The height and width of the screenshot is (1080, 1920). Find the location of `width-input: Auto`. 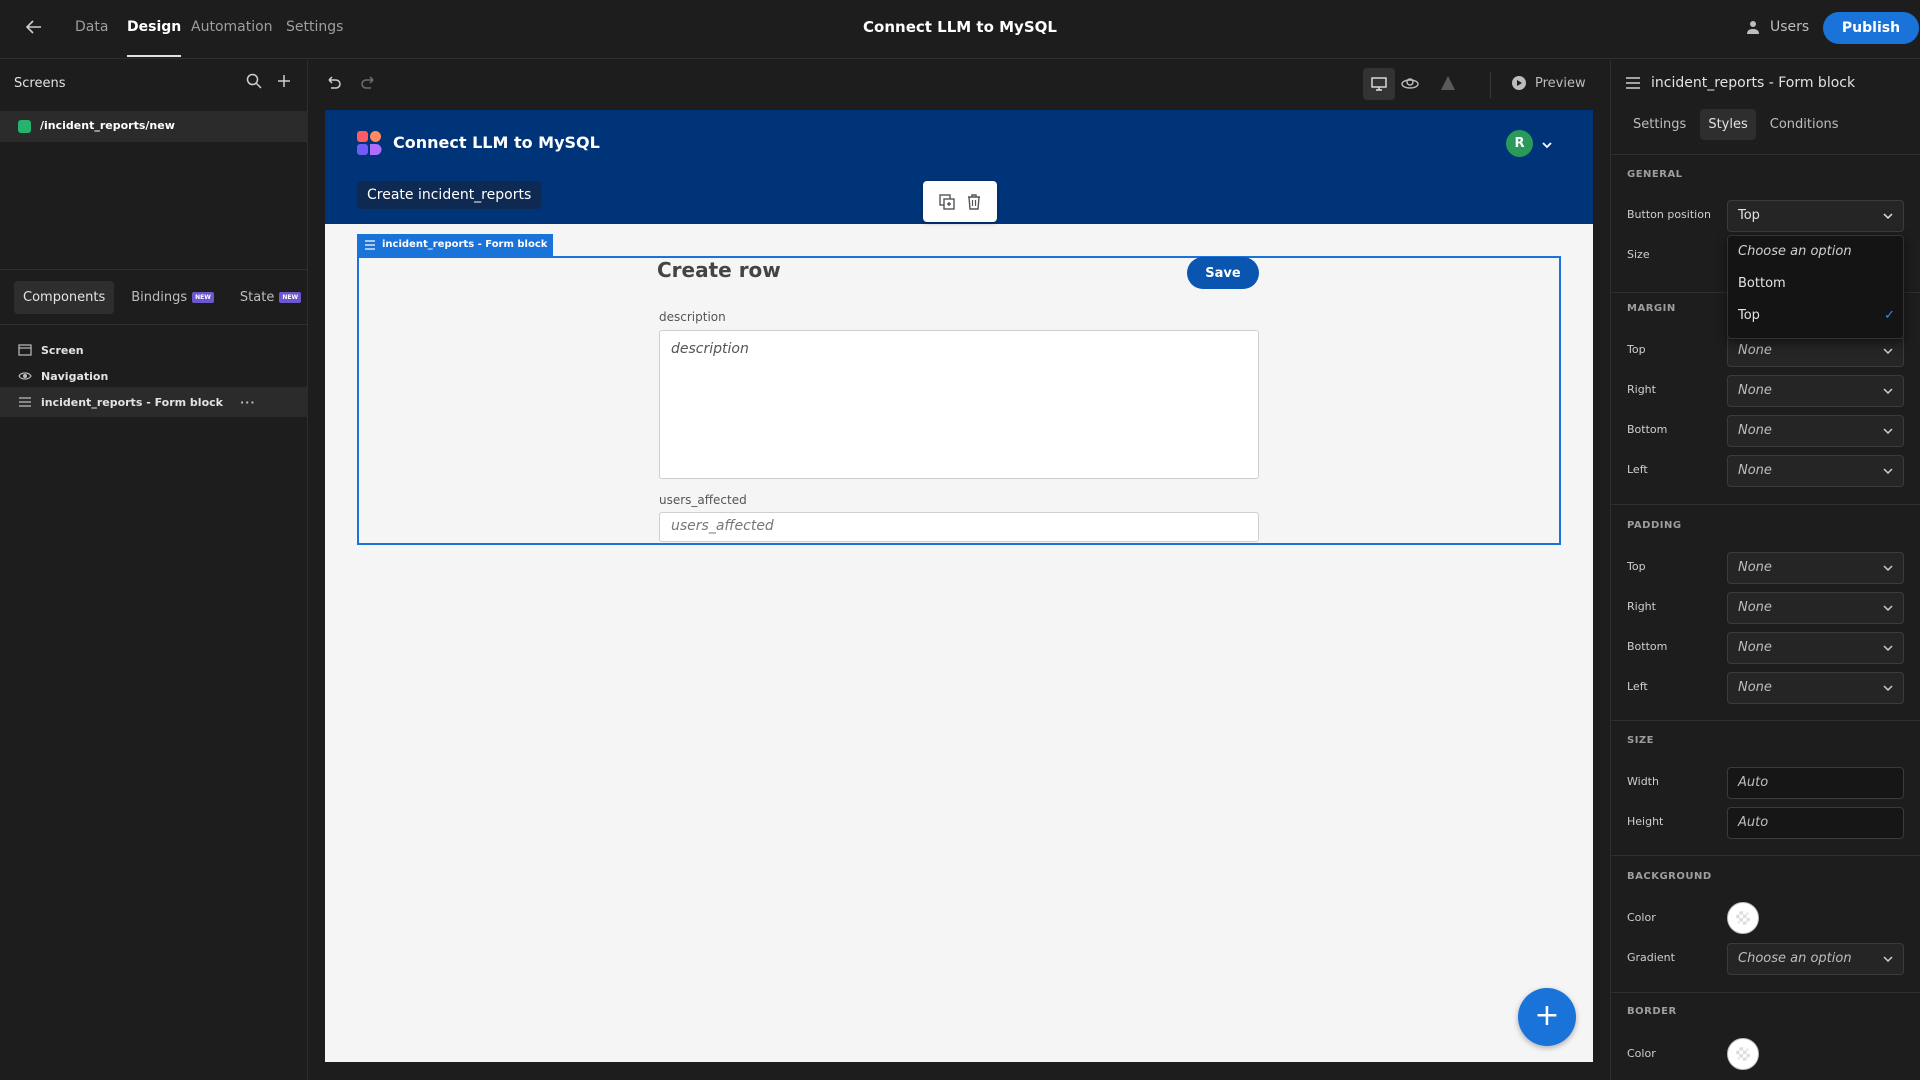

width-input: Auto is located at coordinates (1815, 783).